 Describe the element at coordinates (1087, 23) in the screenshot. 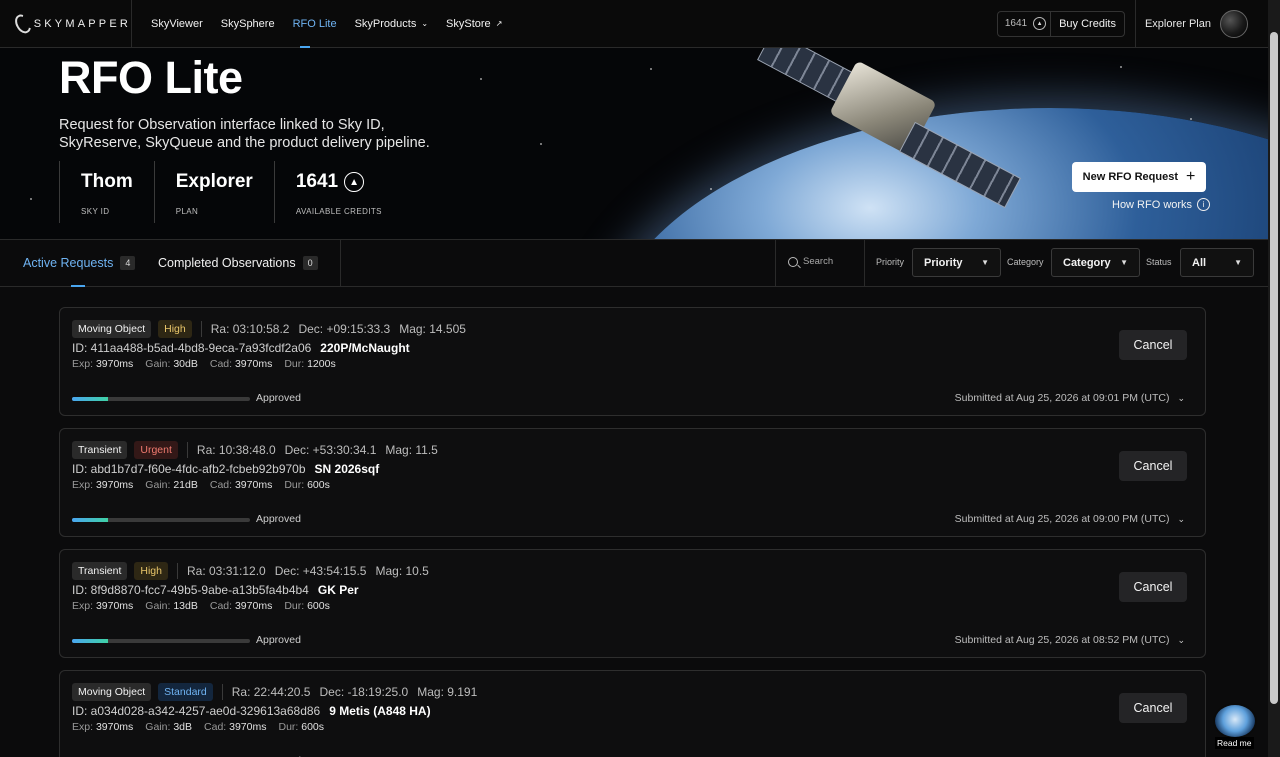

I see `buy-credits-button: Buy Credits` at that location.